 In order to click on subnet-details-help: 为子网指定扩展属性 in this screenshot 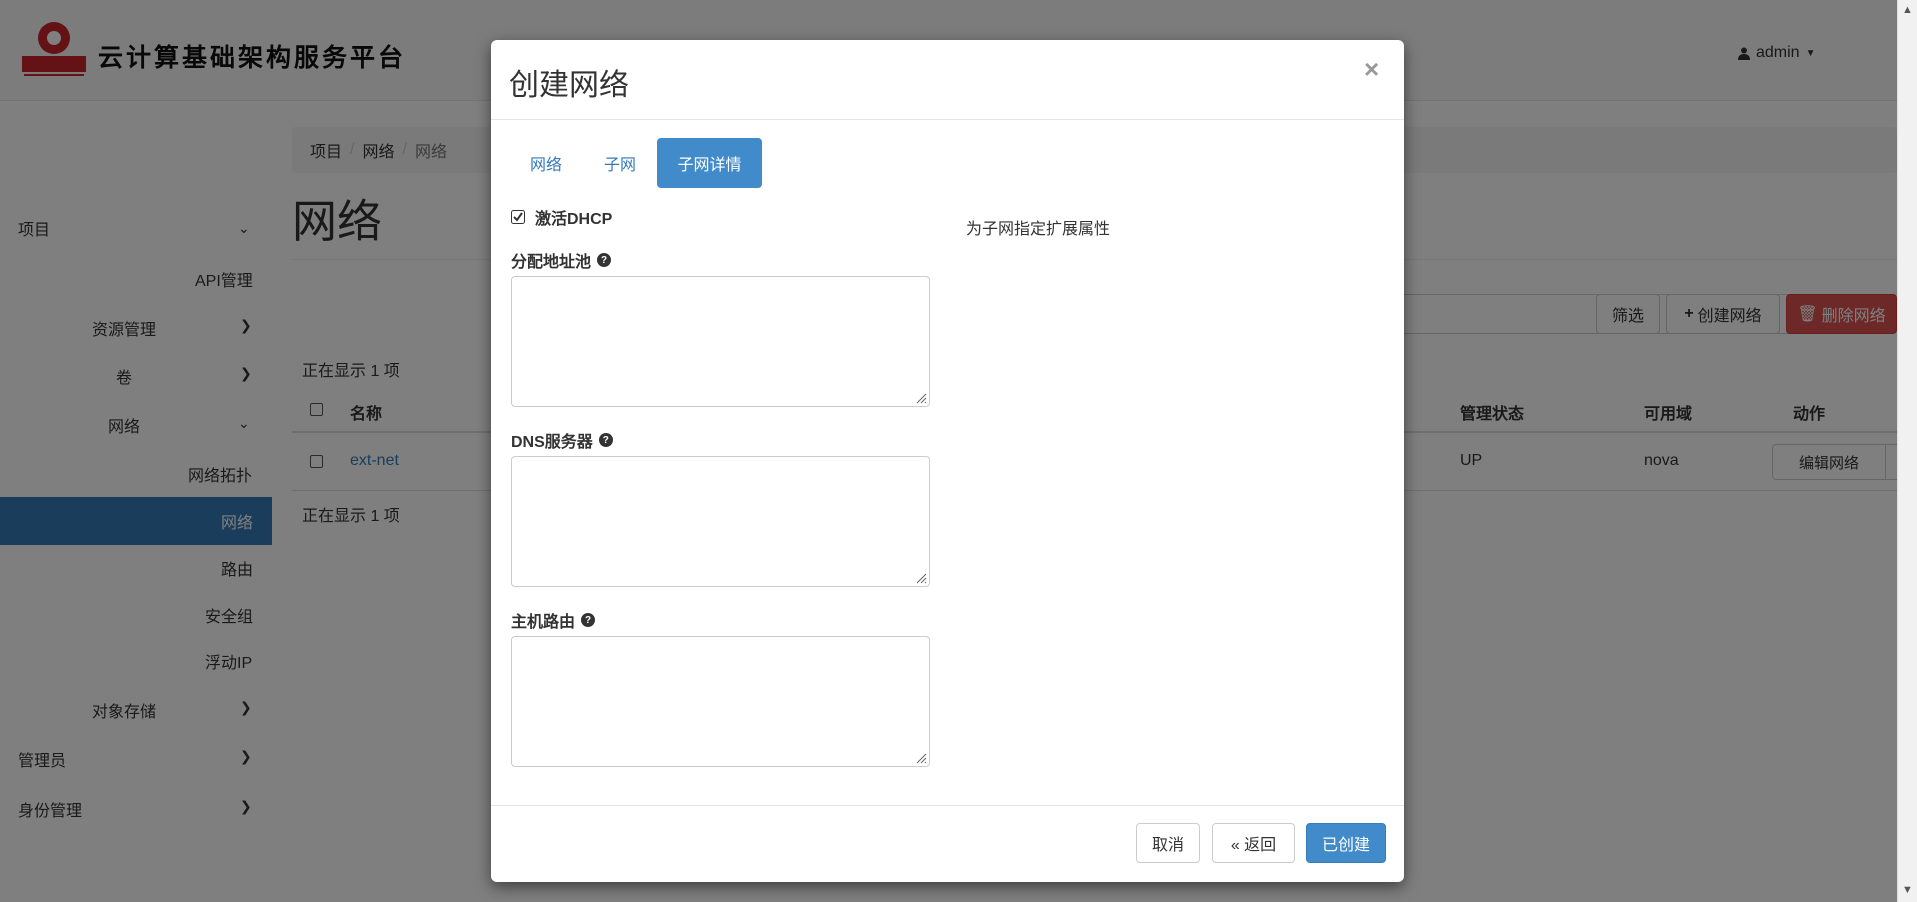, I will do `click(1038, 229)`.